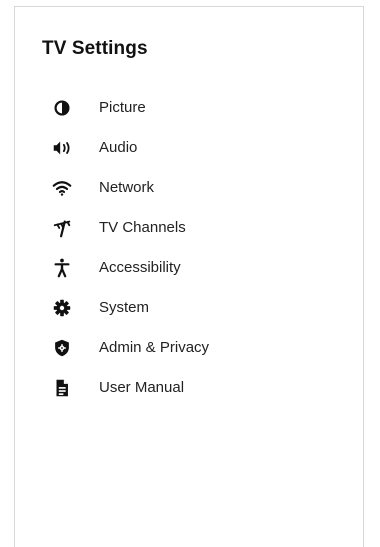 The width and height of the screenshot is (380, 547). What do you see at coordinates (118, 147) in the screenshot?
I see `menu-item-label: Audio` at bounding box center [118, 147].